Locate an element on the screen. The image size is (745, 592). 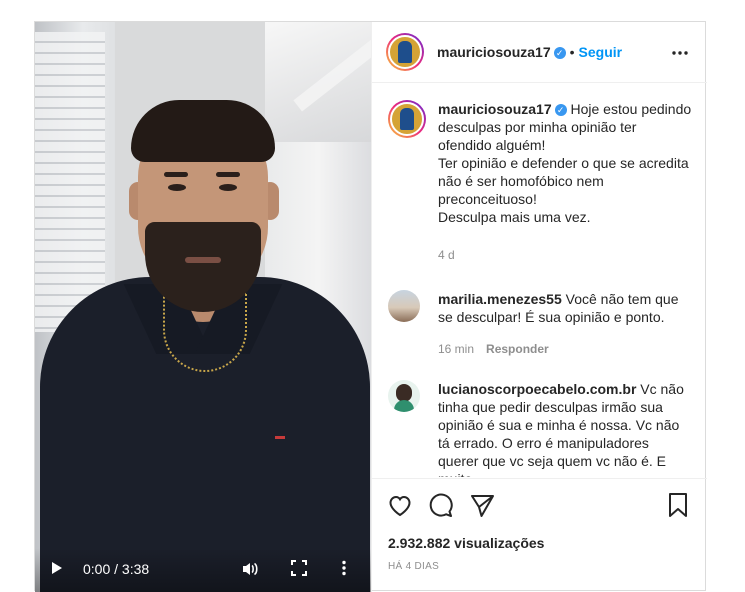
eye-right is located at coordinates (228, 187).